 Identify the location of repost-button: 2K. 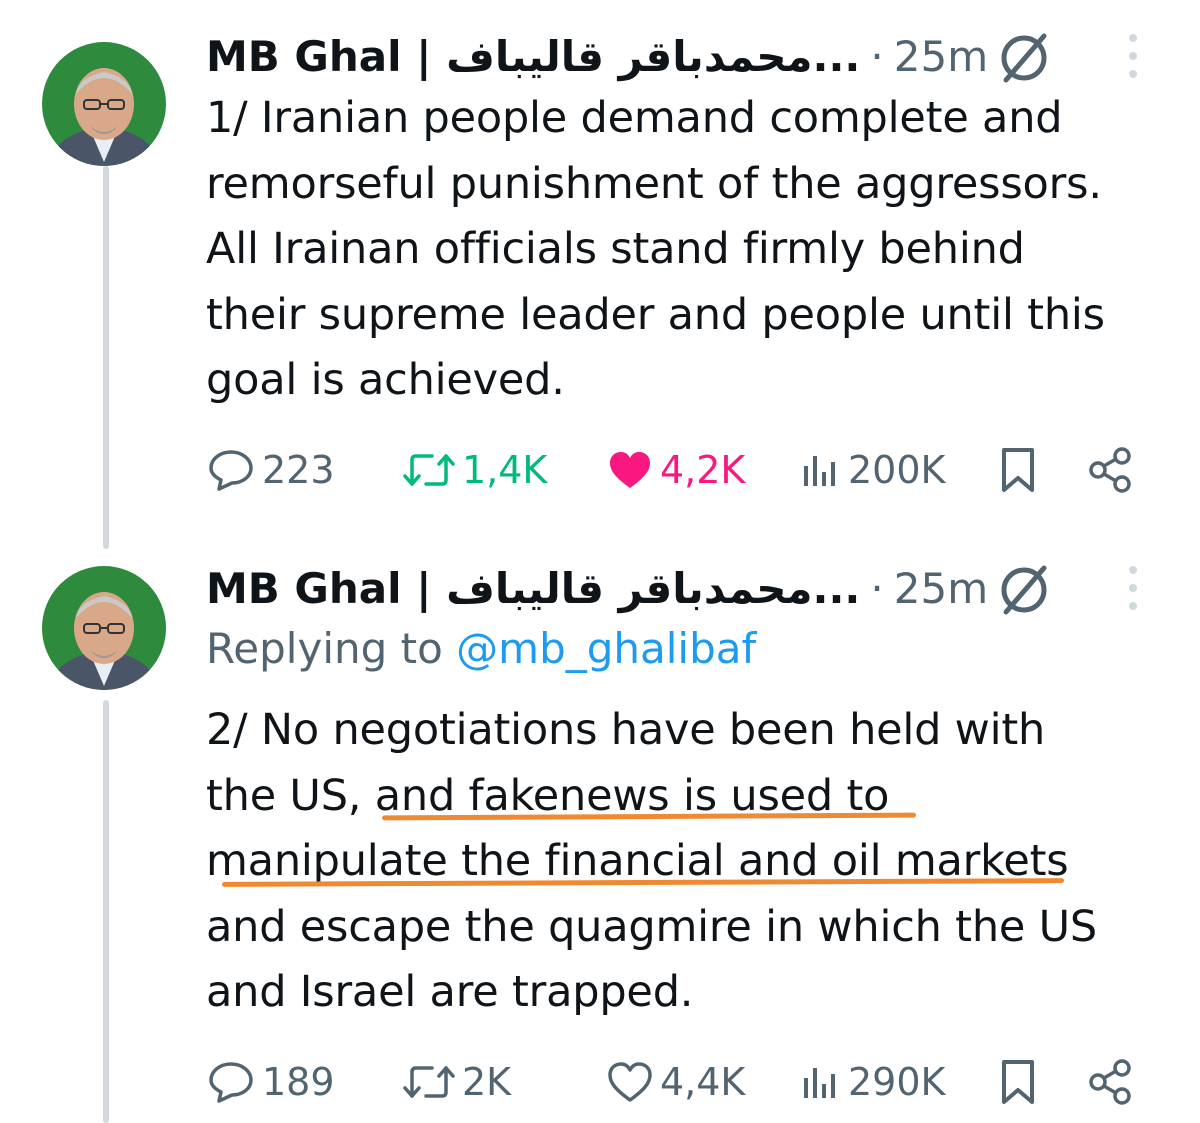
(456, 1082).